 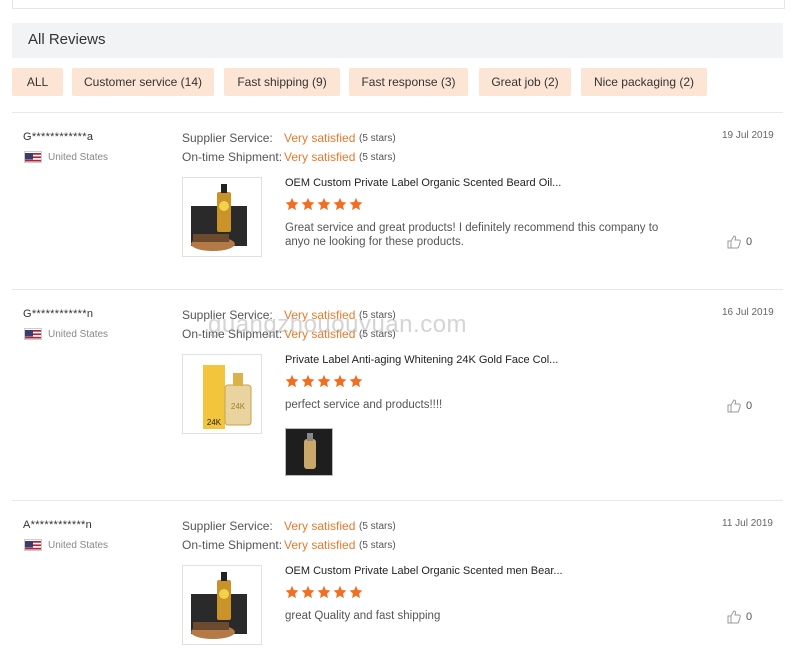 What do you see at coordinates (58, 525) in the screenshot?
I see `reviewer-name: A************n` at bounding box center [58, 525].